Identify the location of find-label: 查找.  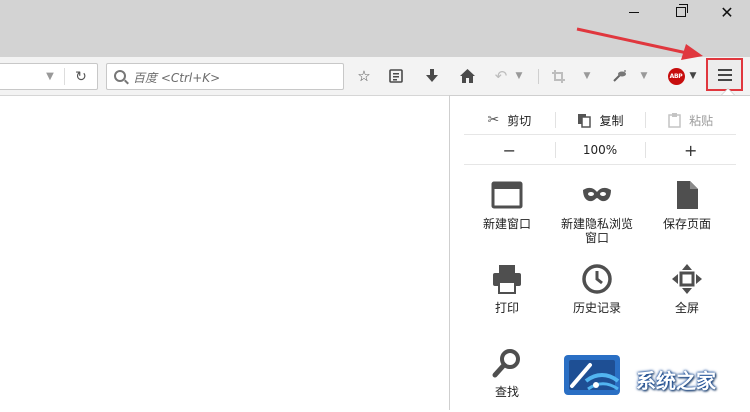
(506, 392).